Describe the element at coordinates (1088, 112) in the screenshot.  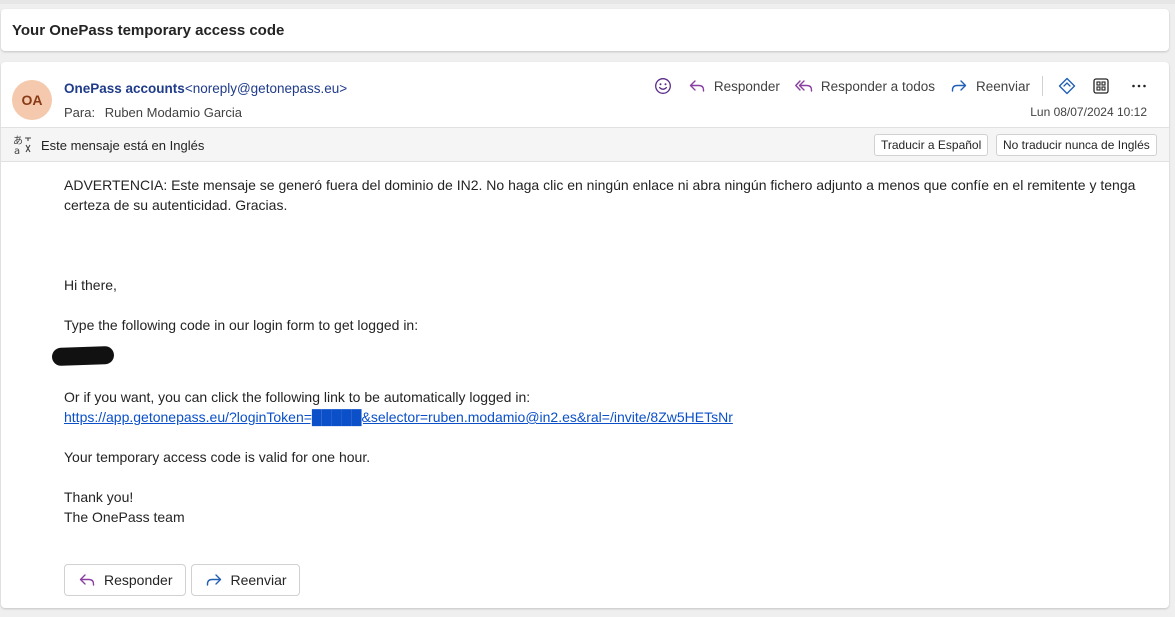
I see `message-date: Lun 08/07/2024 10:12` at that location.